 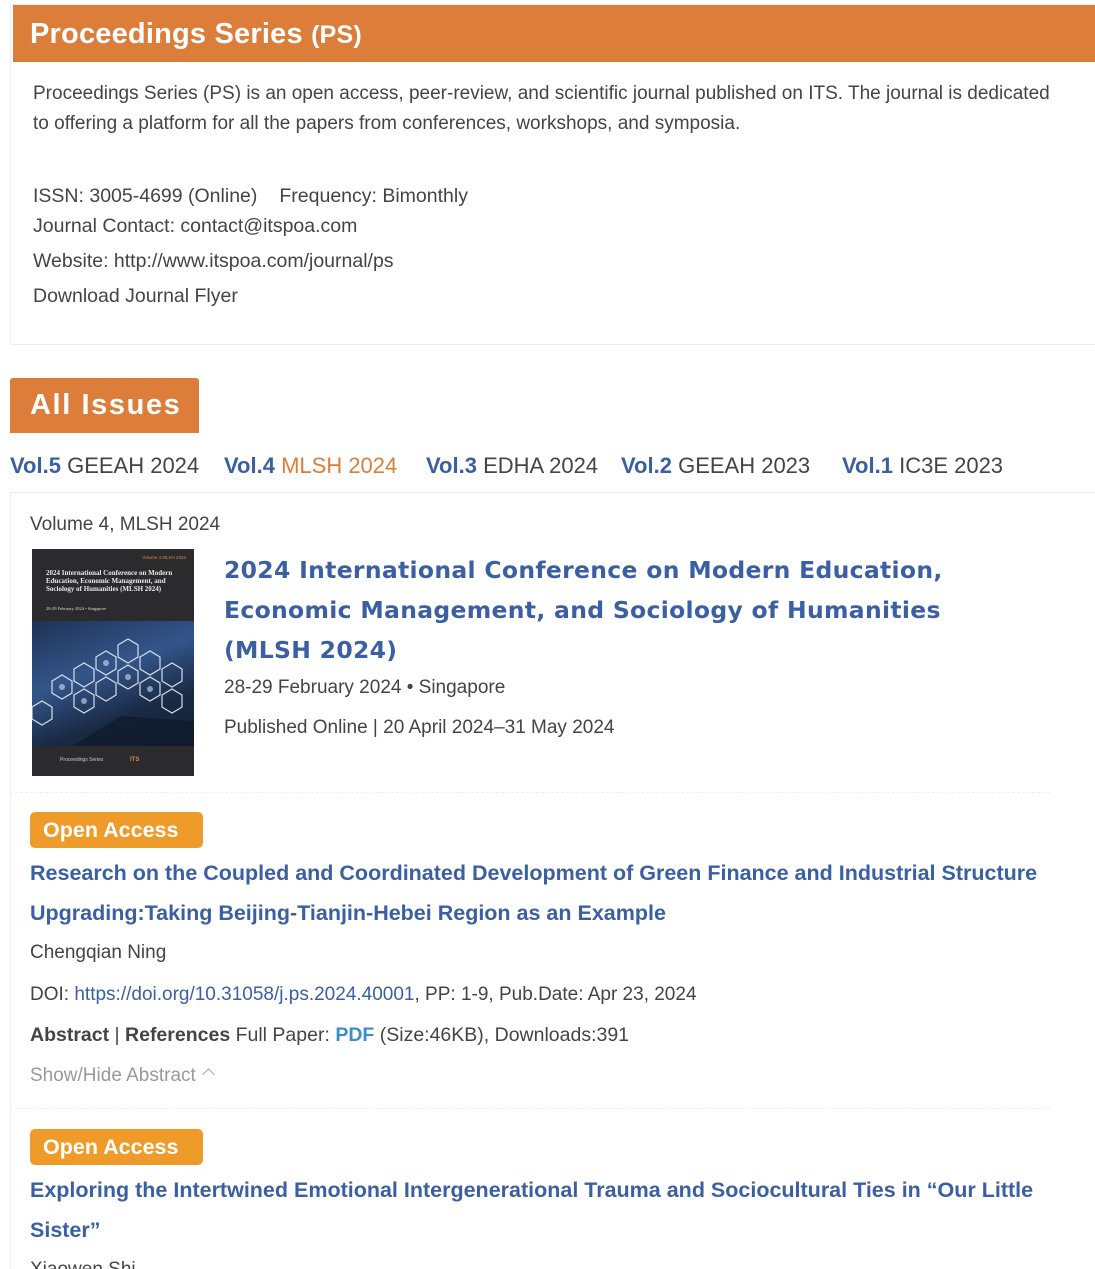 I want to click on cover-illustration, so click(x=113, y=683).